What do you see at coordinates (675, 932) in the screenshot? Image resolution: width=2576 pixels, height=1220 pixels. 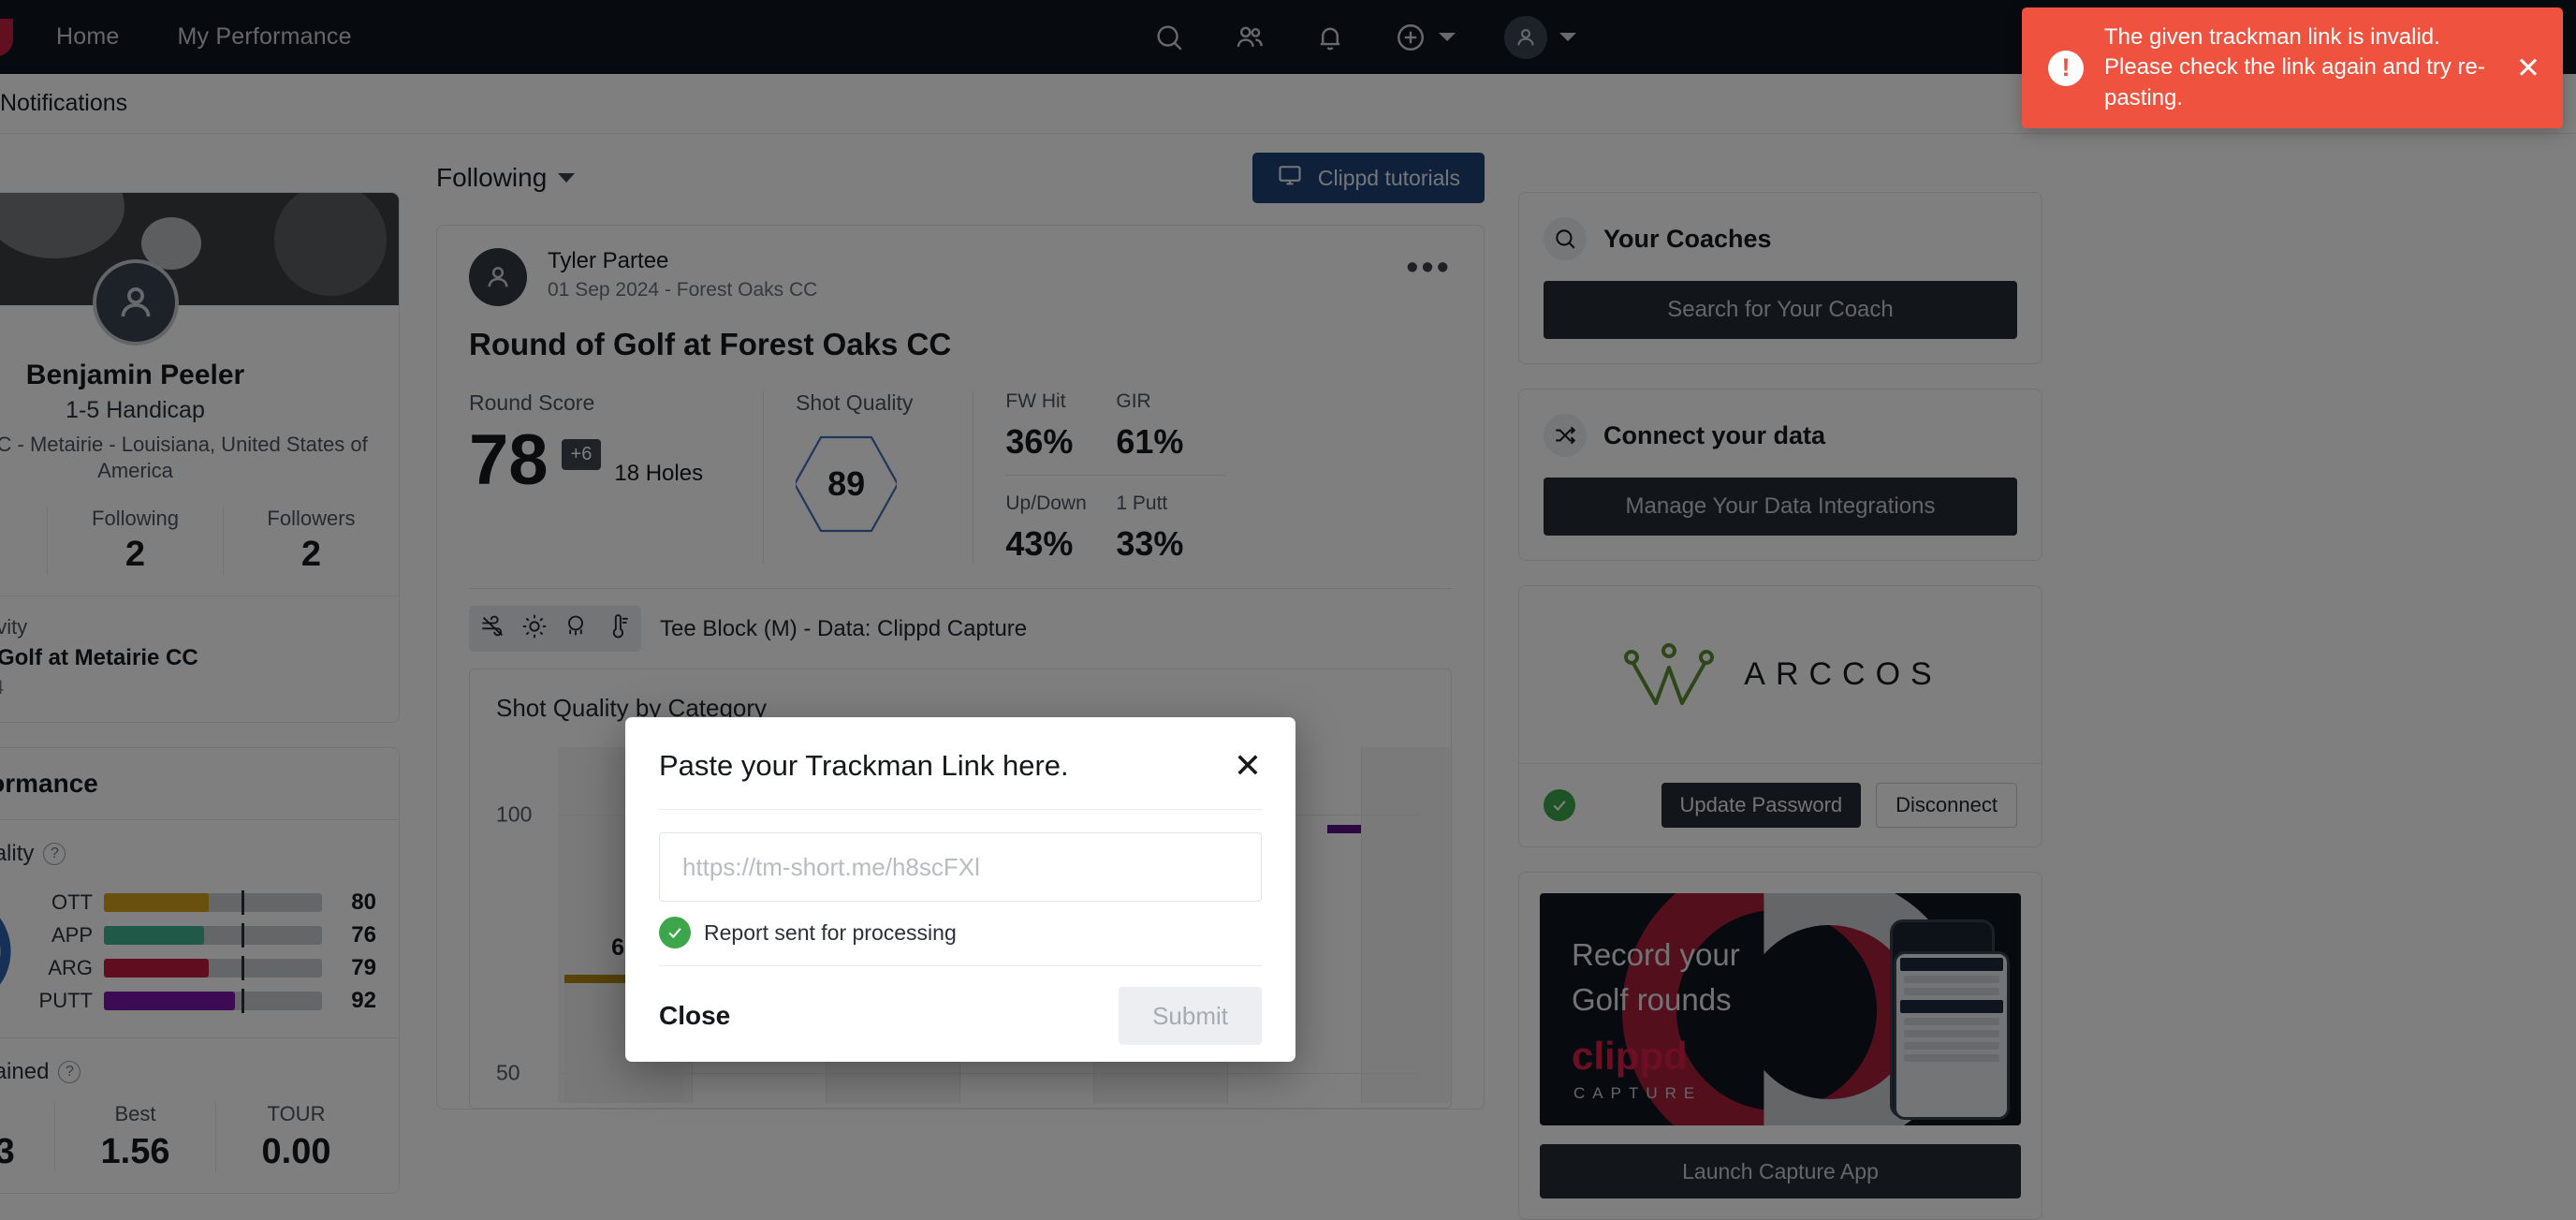 I see `check-circle-icon` at bounding box center [675, 932].